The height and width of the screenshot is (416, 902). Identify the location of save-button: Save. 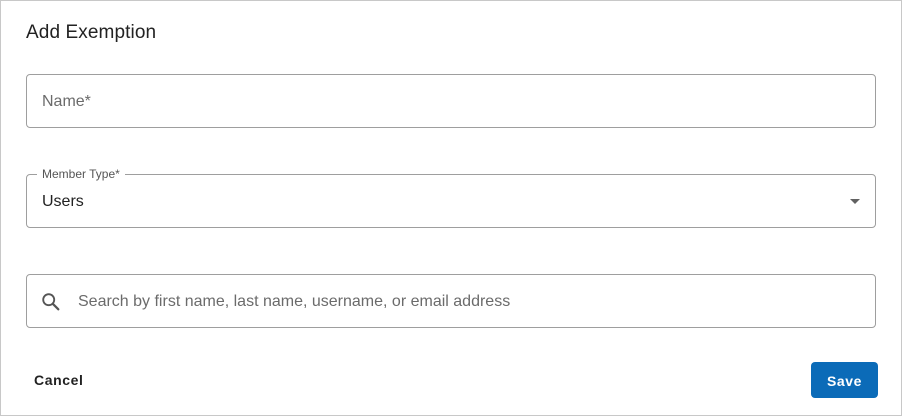
(844, 380).